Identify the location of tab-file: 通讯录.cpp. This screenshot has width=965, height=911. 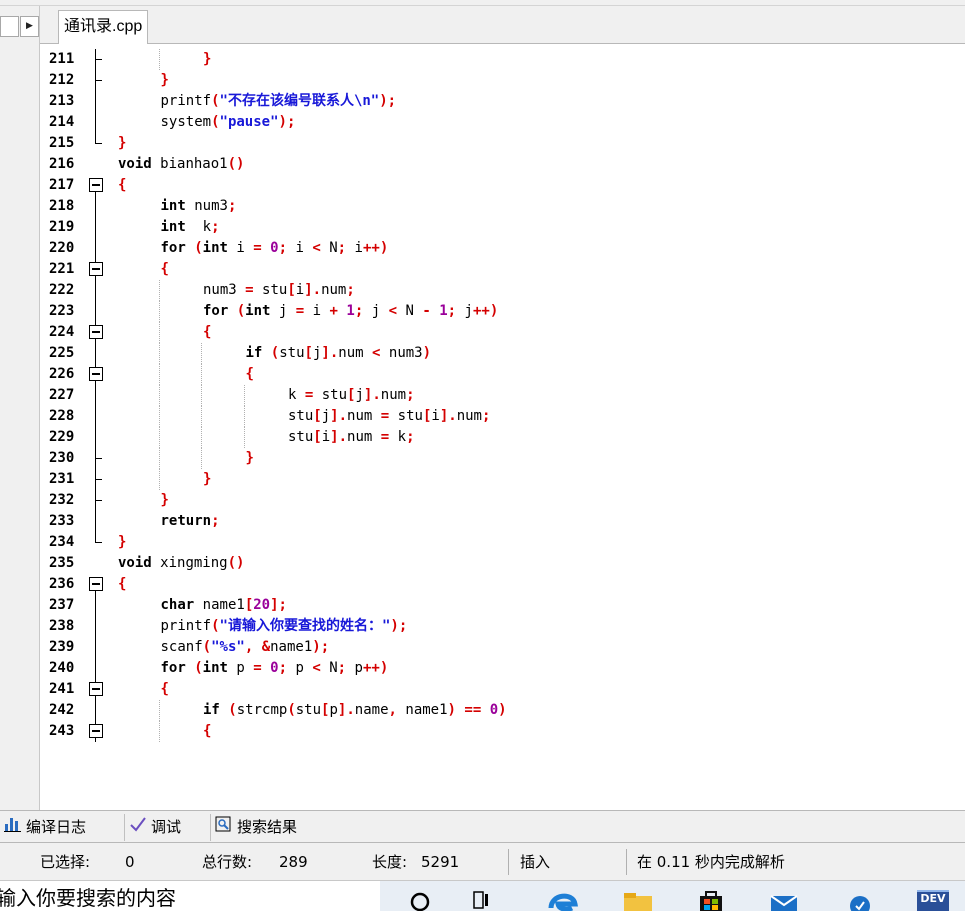
(103, 27).